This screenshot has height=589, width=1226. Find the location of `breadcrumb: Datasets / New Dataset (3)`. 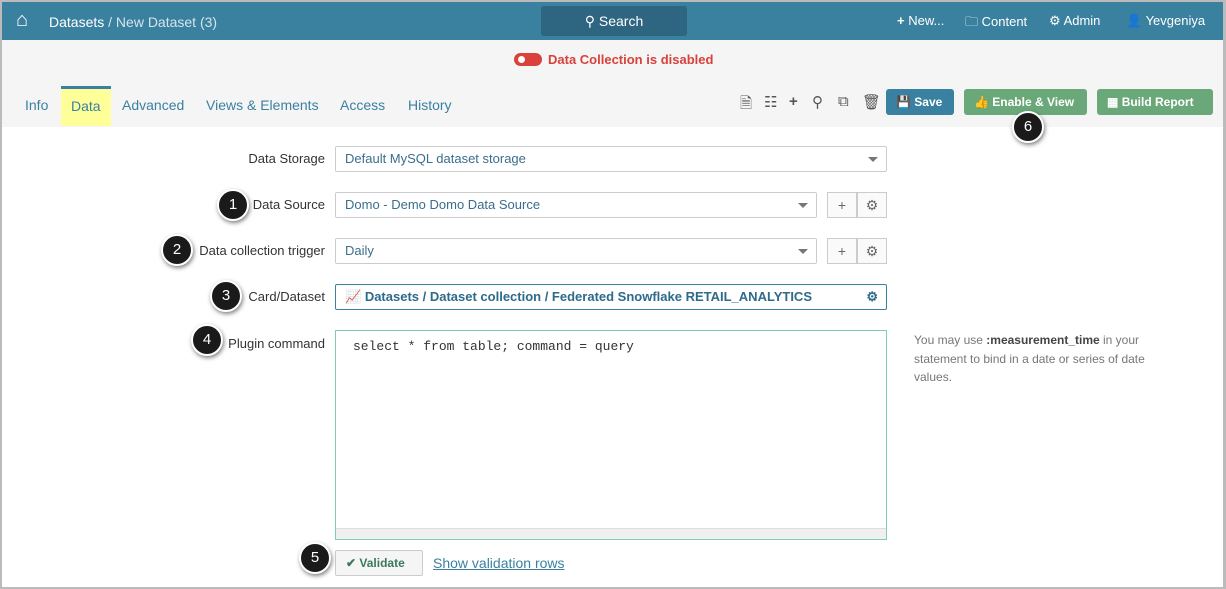

breadcrumb: Datasets / New Dataset (3) is located at coordinates (133, 22).